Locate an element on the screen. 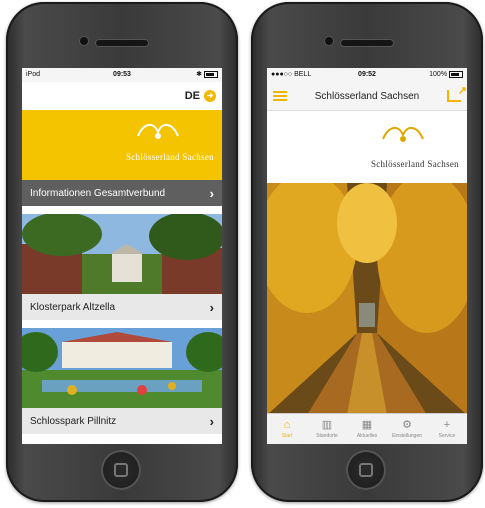  tab-start: ⌂ Start is located at coordinates (287, 429).